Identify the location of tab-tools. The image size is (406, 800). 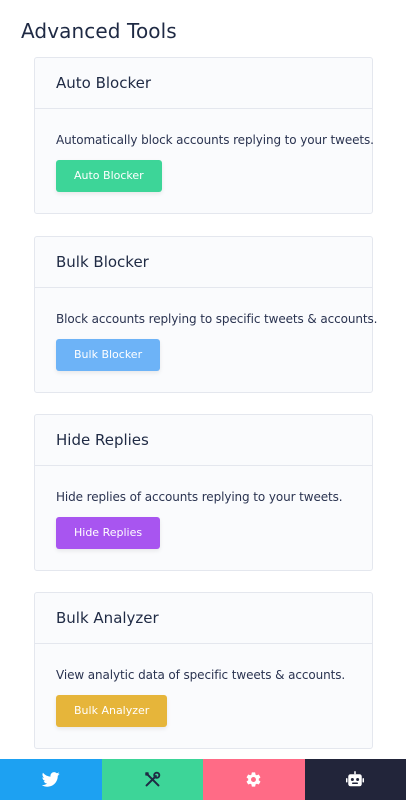
(152, 779).